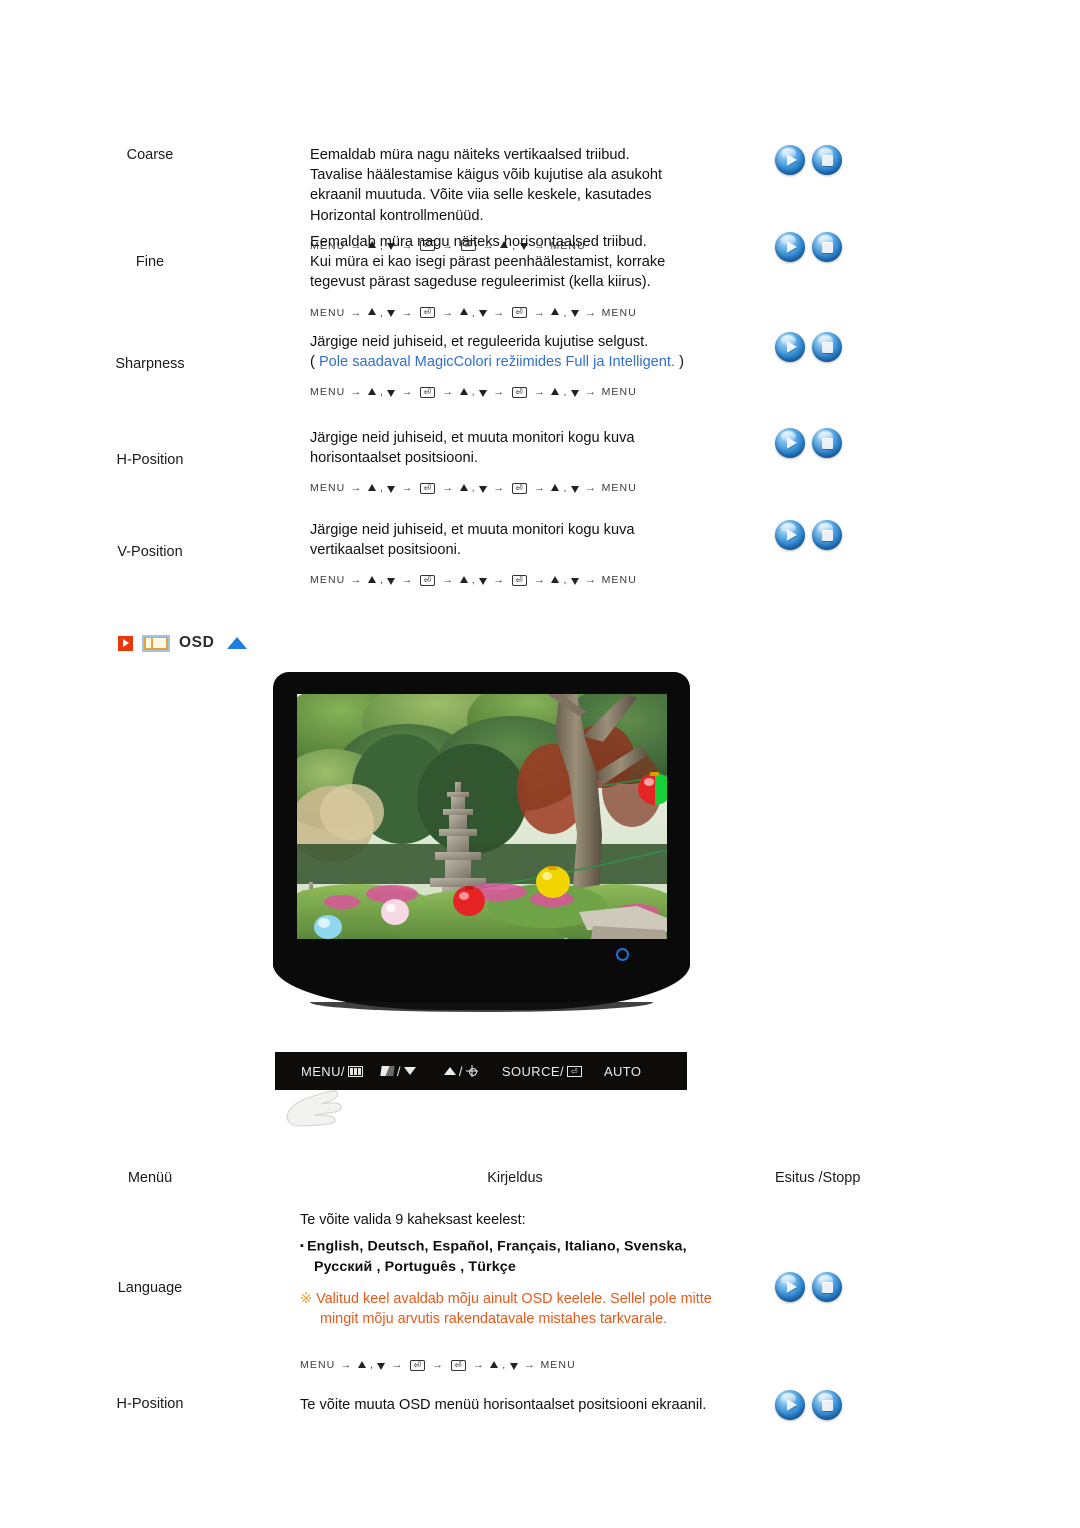 The image size is (1080, 1528). I want to click on menu-label-fine: Fine, so click(150, 262).